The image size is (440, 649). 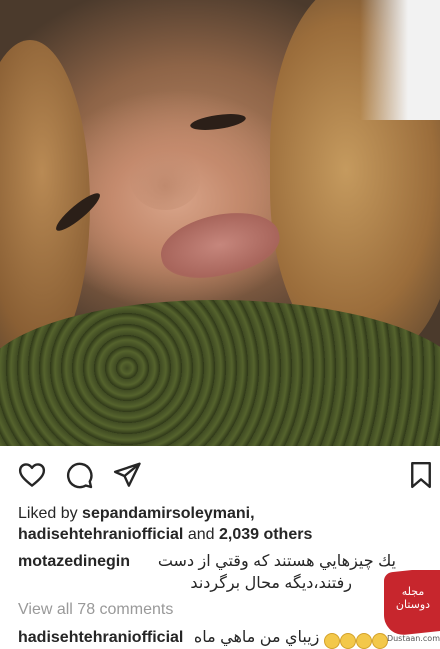 What do you see at coordinates (220, 474) in the screenshot?
I see `post-action-bar` at bounding box center [220, 474].